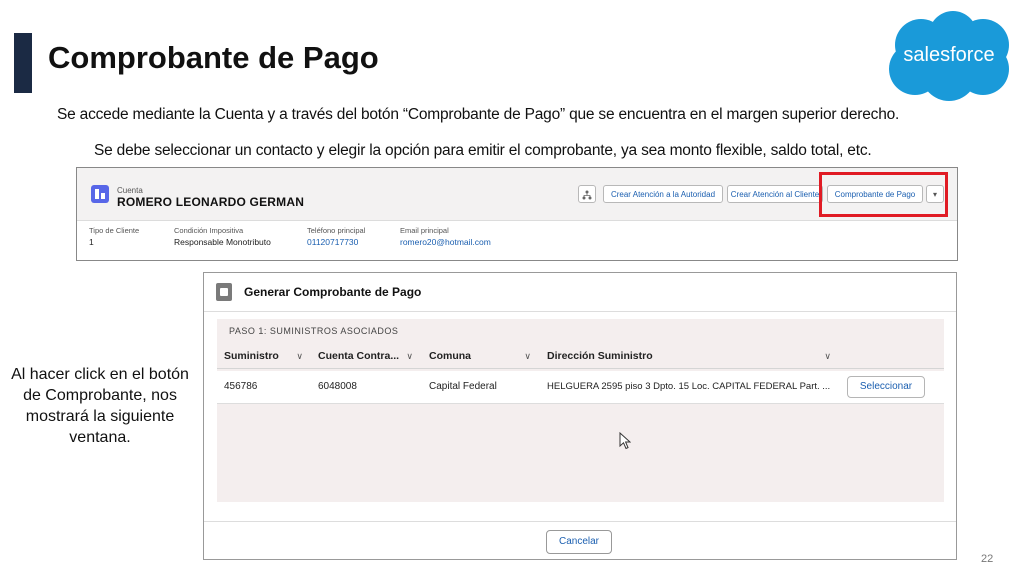  I want to click on mouse-cursor-icon, so click(625, 441).